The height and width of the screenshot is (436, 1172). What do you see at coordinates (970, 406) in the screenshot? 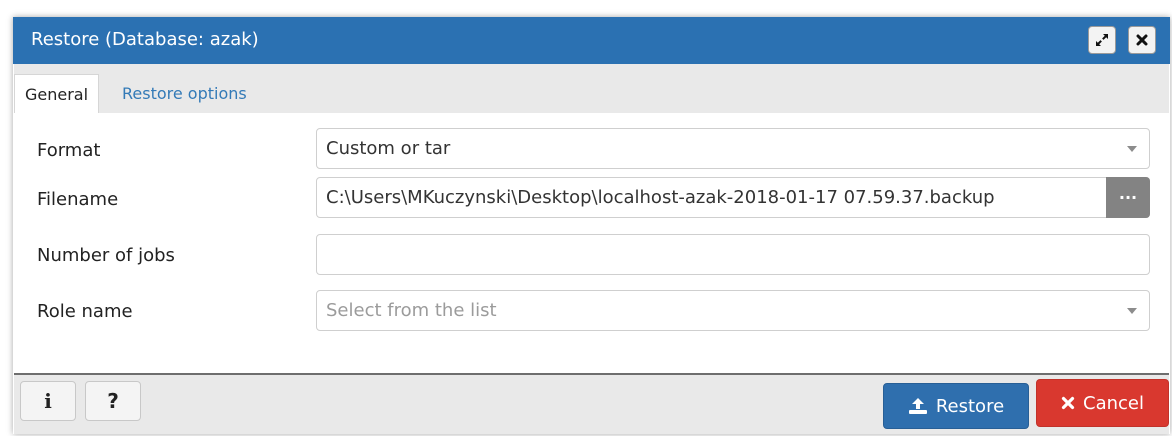
I see `restore-label: Restore` at bounding box center [970, 406].